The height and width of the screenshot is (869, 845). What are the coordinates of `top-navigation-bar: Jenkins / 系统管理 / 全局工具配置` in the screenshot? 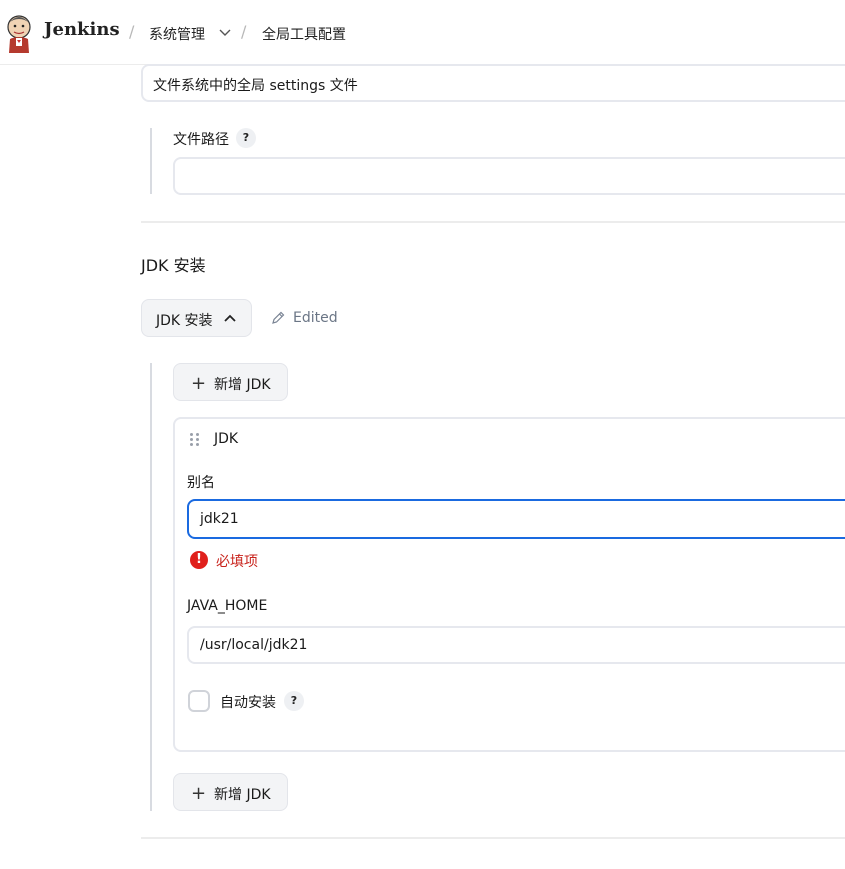 It's located at (422, 32).